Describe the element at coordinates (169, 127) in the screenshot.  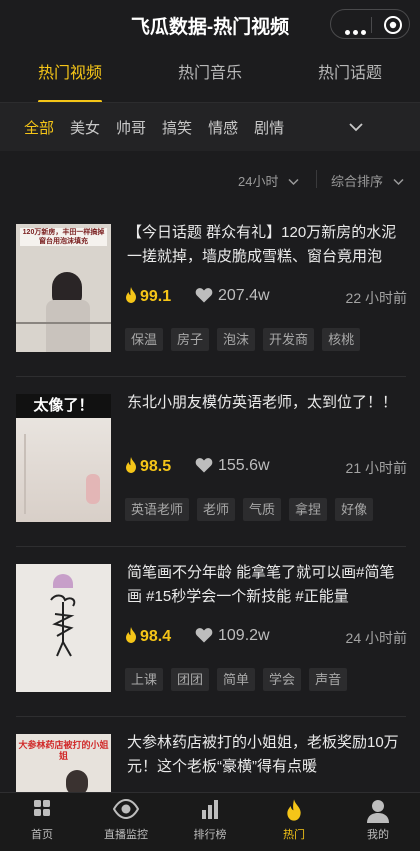
I see `category-funny: 搞笑` at that location.